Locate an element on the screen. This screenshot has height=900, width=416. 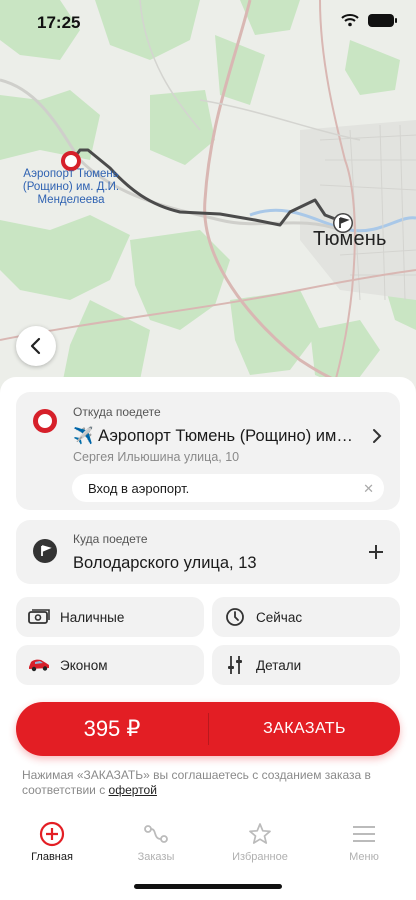
add-stop-plus-icon is located at coordinates (376, 552).